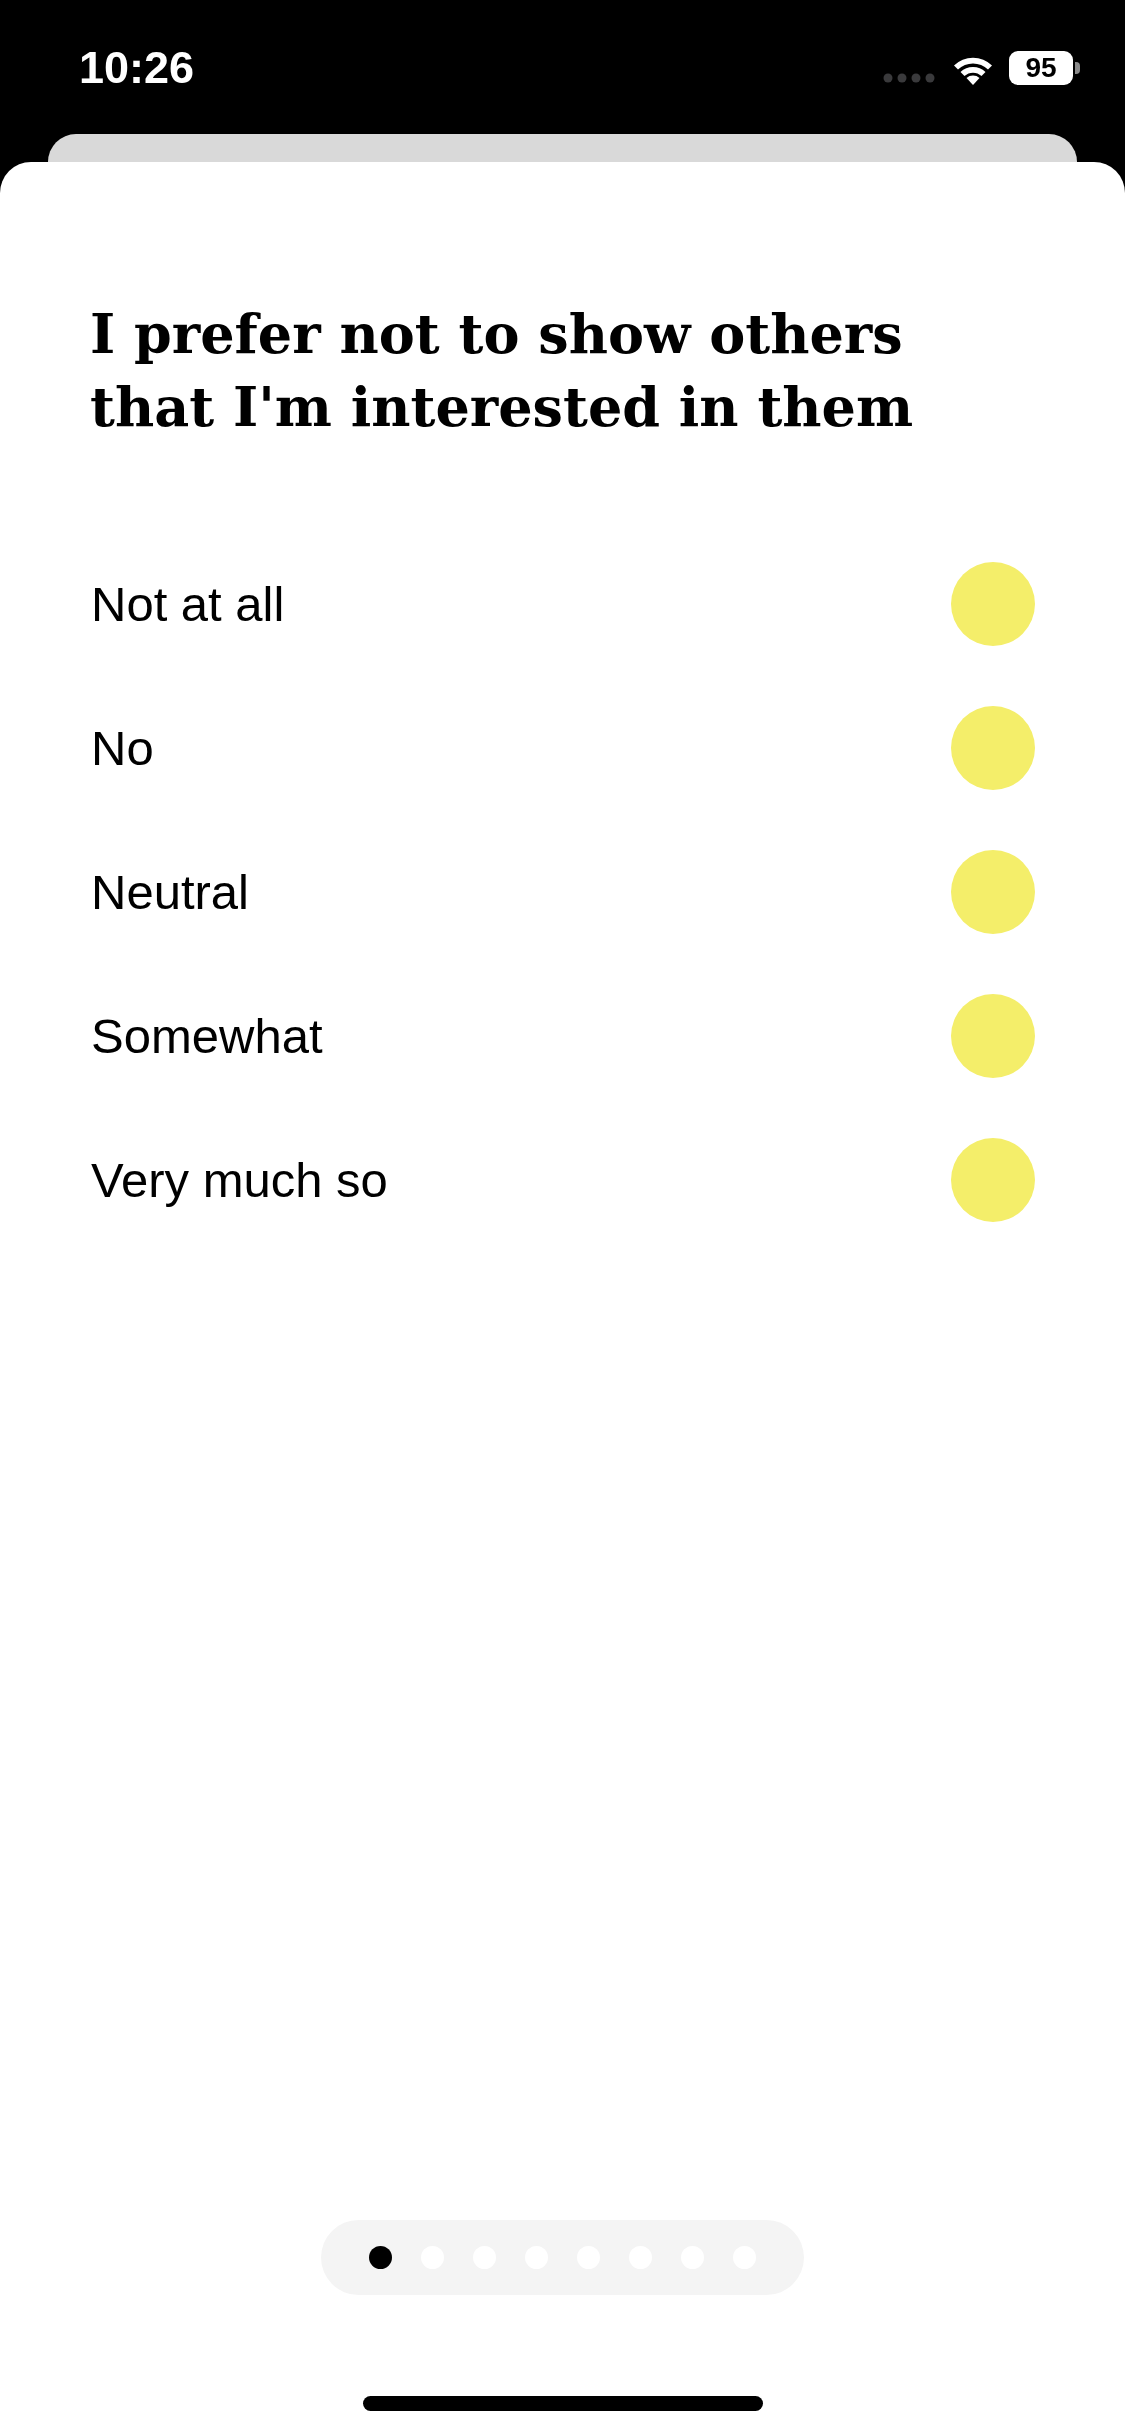 This screenshot has width=1125, height=2436. I want to click on question-title: I prefer not to show others that I'm interested in them, so click(502, 371).